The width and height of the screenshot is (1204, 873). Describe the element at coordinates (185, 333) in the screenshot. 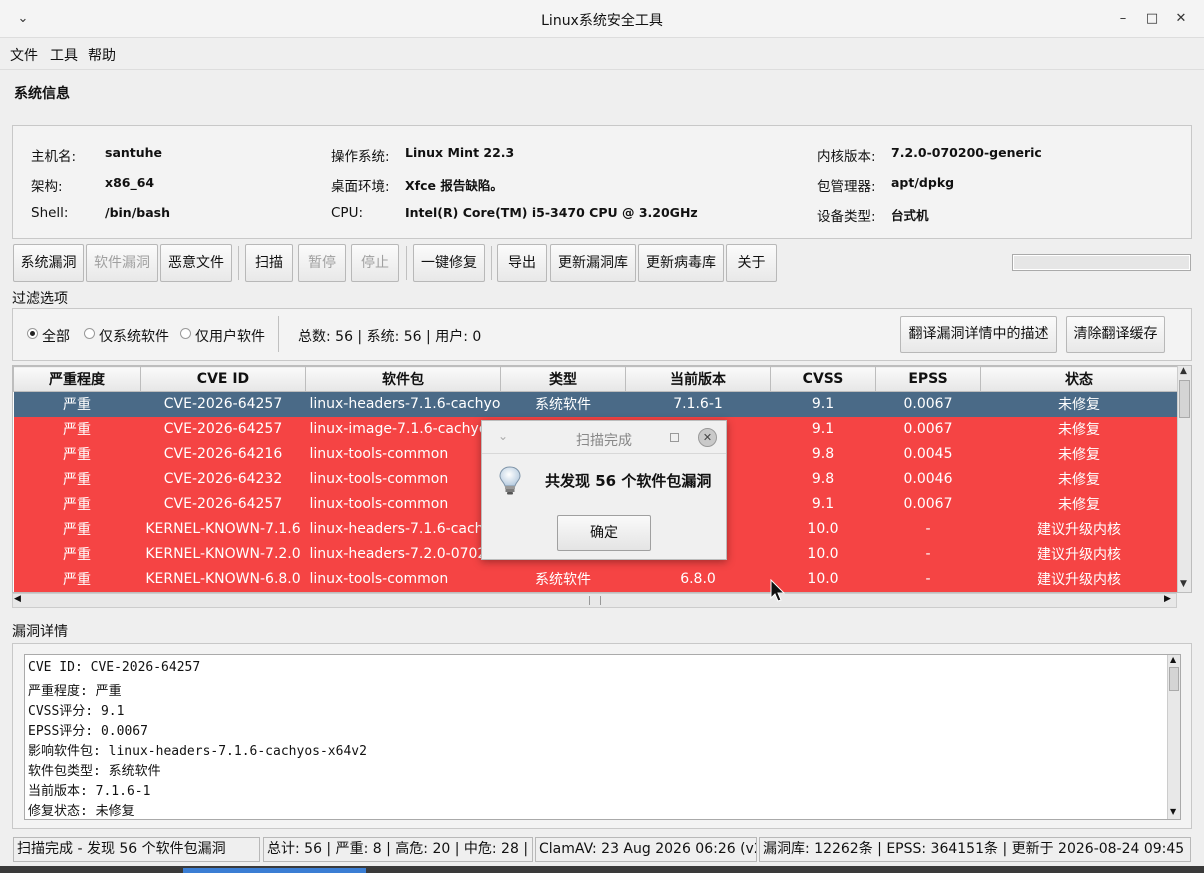

I see `radio-user-only` at that location.